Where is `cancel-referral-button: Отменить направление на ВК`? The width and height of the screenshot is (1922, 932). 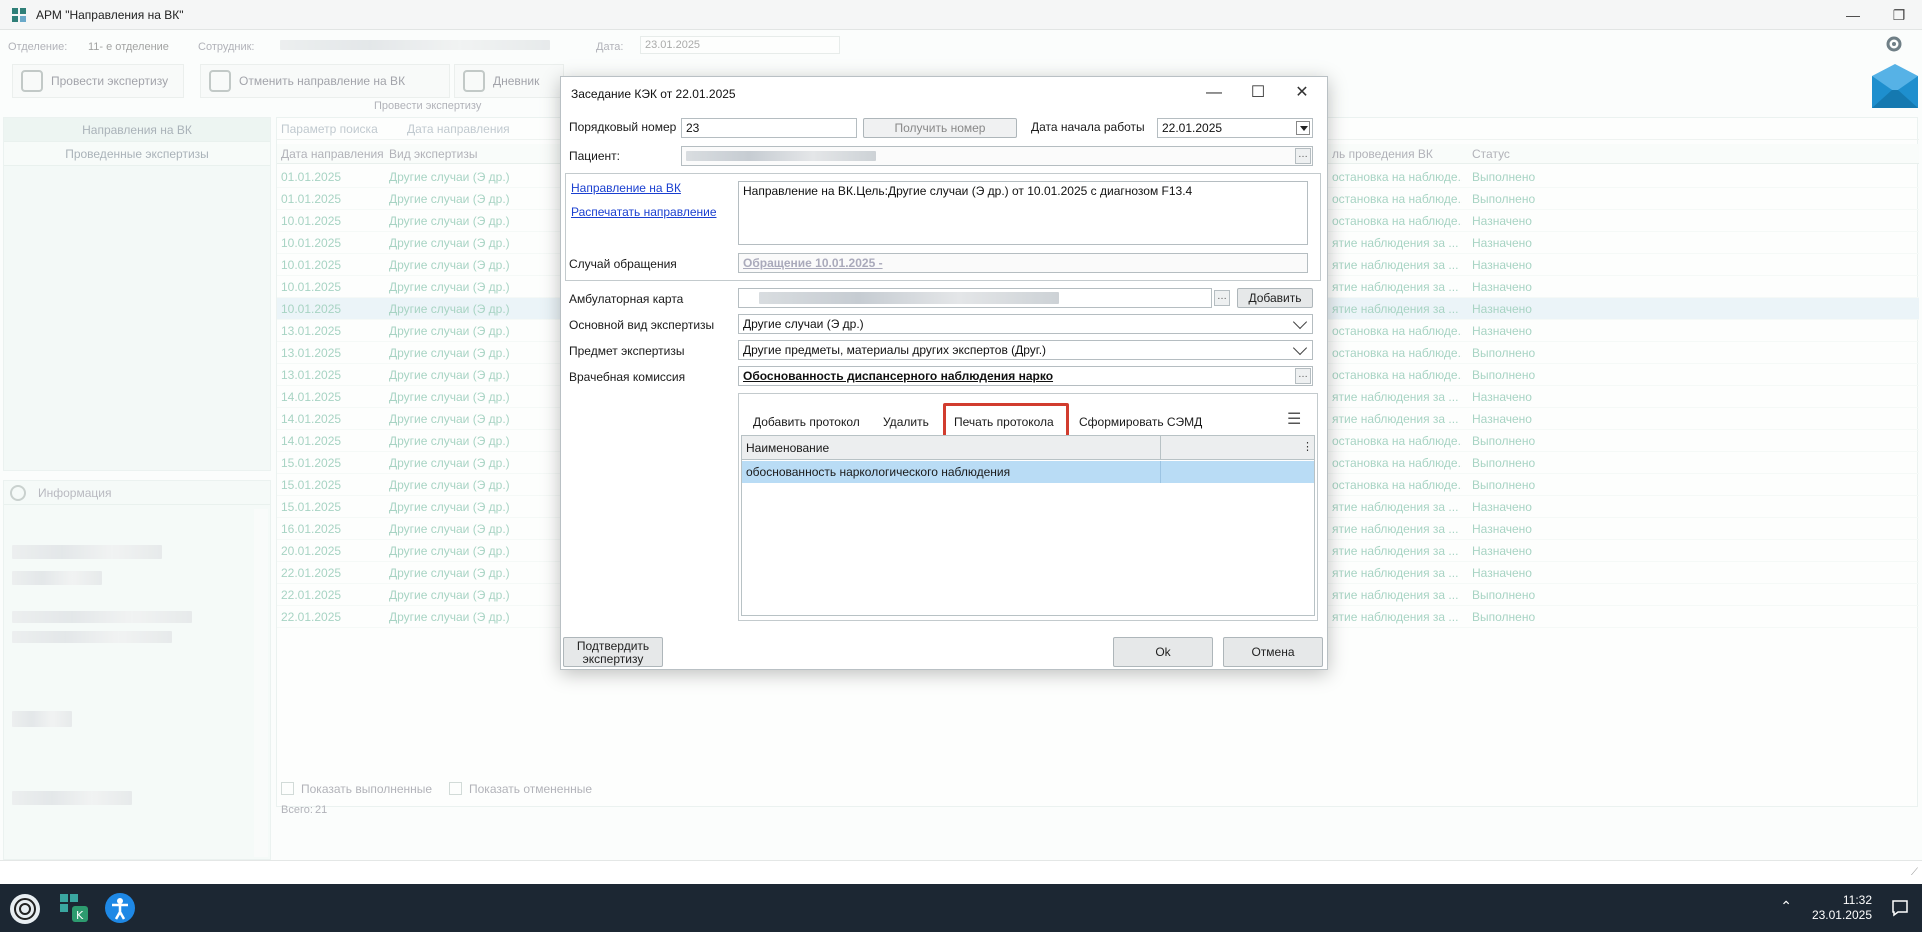 cancel-referral-button: Отменить направление на ВК is located at coordinates (325, 81).